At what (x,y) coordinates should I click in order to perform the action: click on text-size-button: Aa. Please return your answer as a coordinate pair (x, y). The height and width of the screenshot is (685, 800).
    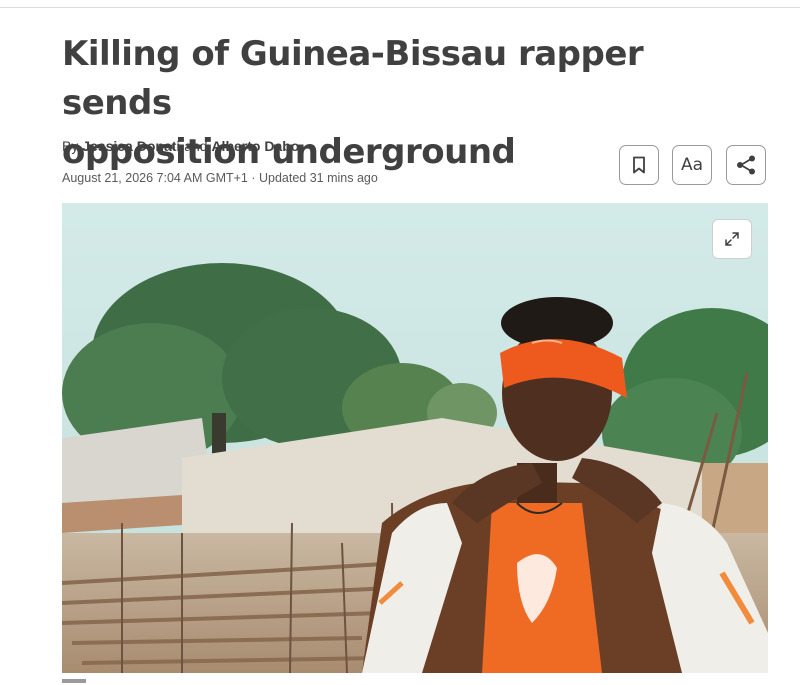
    Looking at the image, I should click on (692, 165).